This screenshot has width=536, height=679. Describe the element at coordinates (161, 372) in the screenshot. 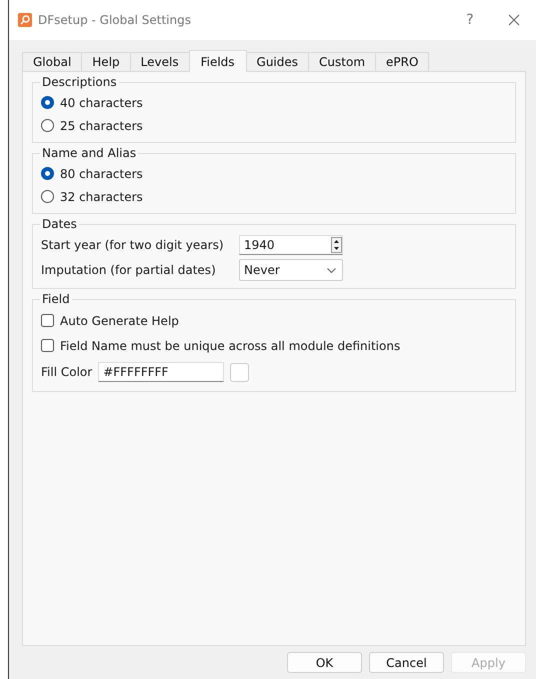

I see `color-input: #FFFFFFFF` at that location.